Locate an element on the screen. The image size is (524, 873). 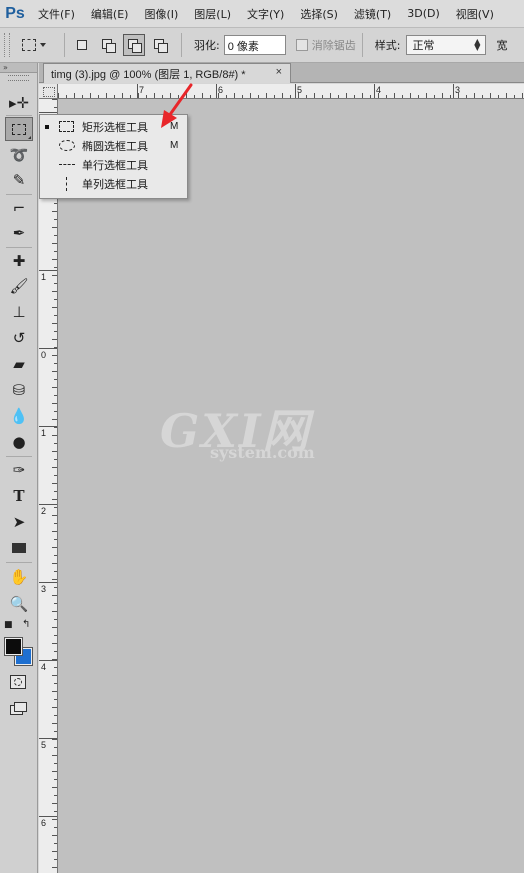
menu-select: 选择(S) is located at coordinates (319, 14).